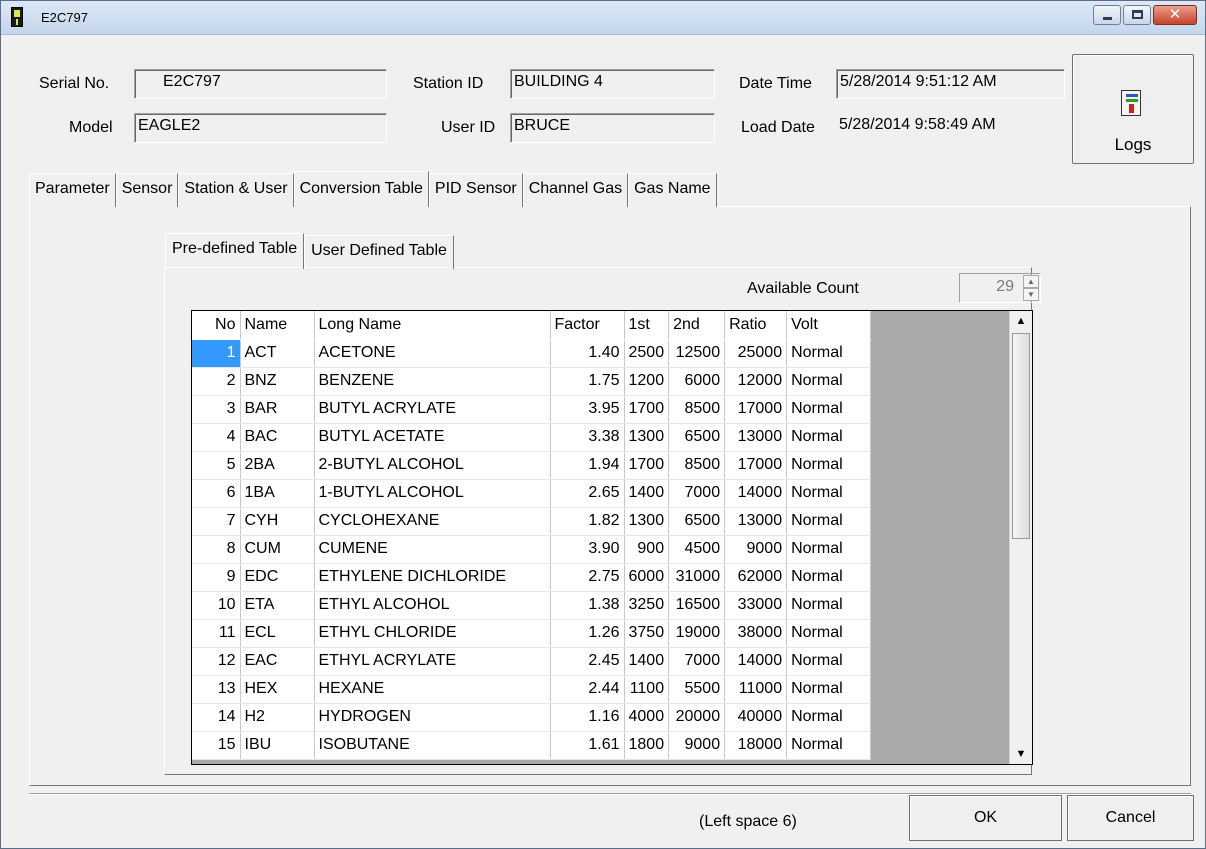 The height and width of the screenshot is (849, 1206). What do you see at coordinates (432, 409) in the screenshot?
I see `table-cell: BUTYL ACRYLATE` at bounding box center [432, 409].